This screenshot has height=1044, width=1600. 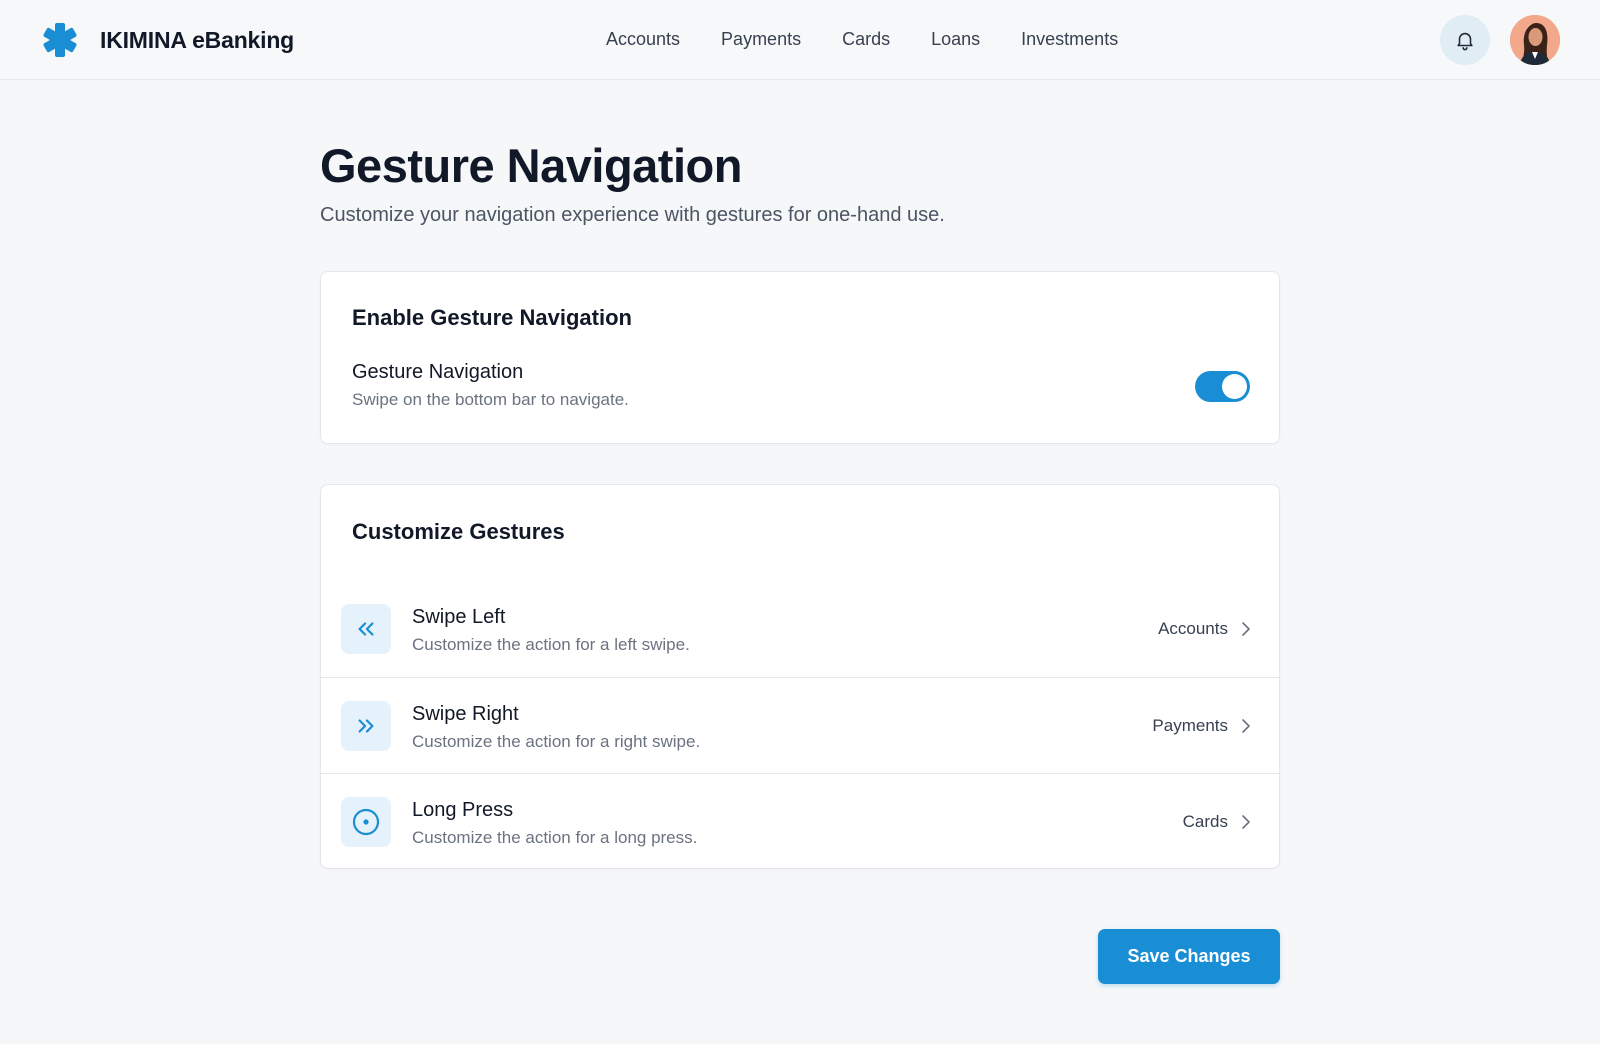 What do you see at coordinates (458, 531) in the screenshot?
I see `card-title: Customize Gestures` at bounding box center [458, 531].